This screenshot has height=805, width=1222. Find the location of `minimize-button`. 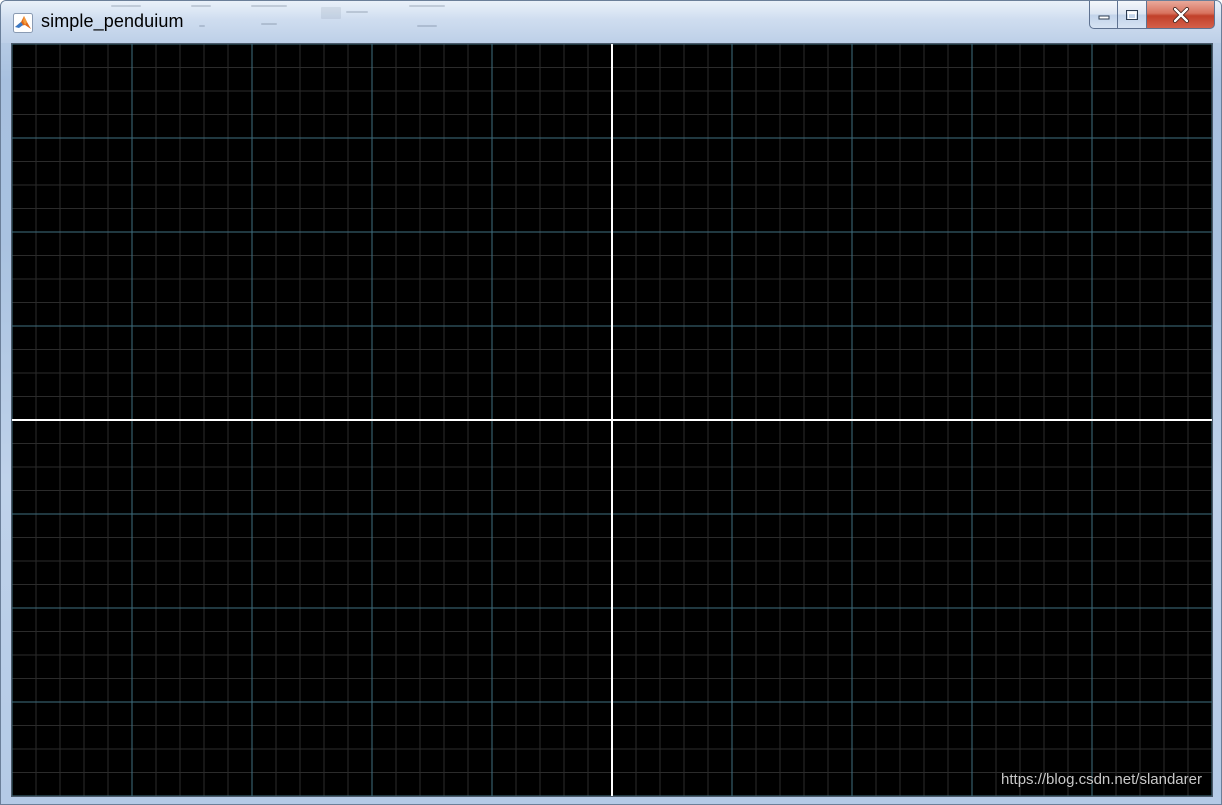

minimize-button is located at coordinates (1103, 15).